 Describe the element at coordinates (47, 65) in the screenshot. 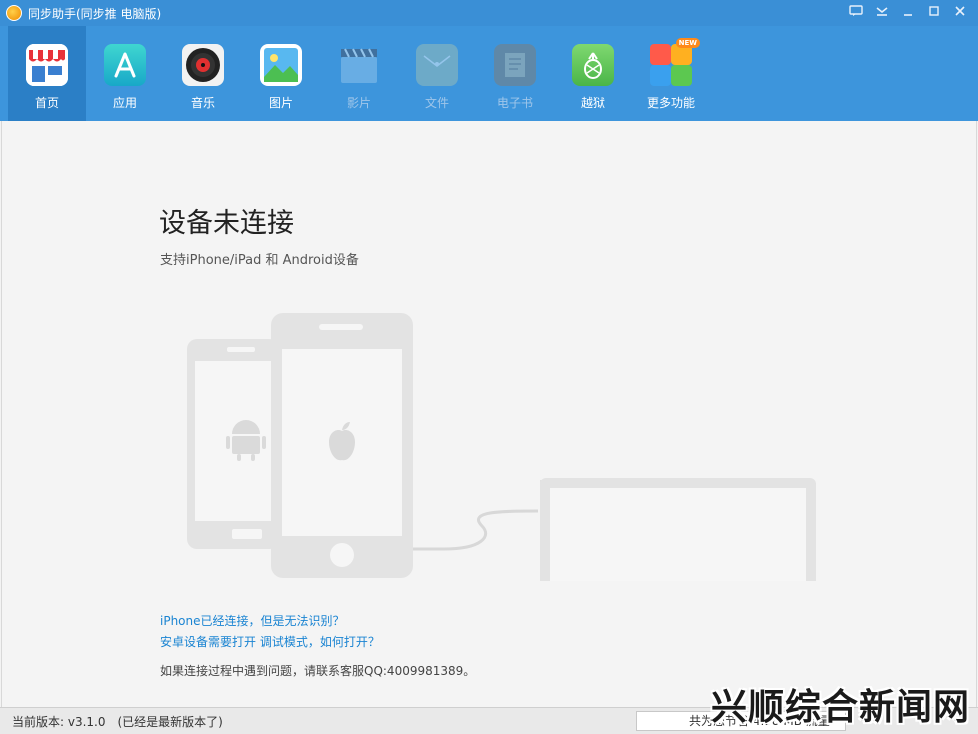

I see `store-icon` at that location.